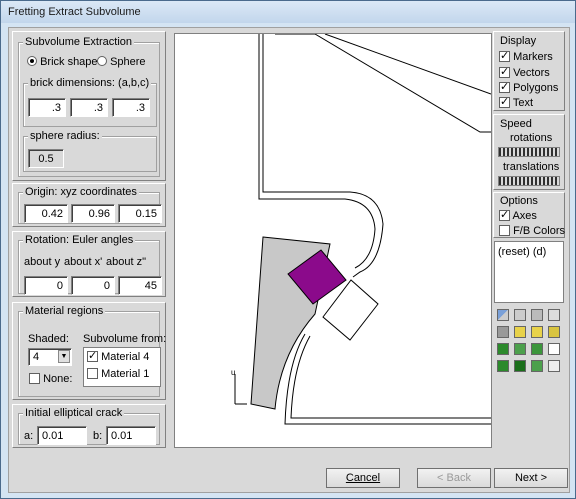  Describe the element at coordinates (503, 315) in the screenshot. I see `view-front-icon` at that location.